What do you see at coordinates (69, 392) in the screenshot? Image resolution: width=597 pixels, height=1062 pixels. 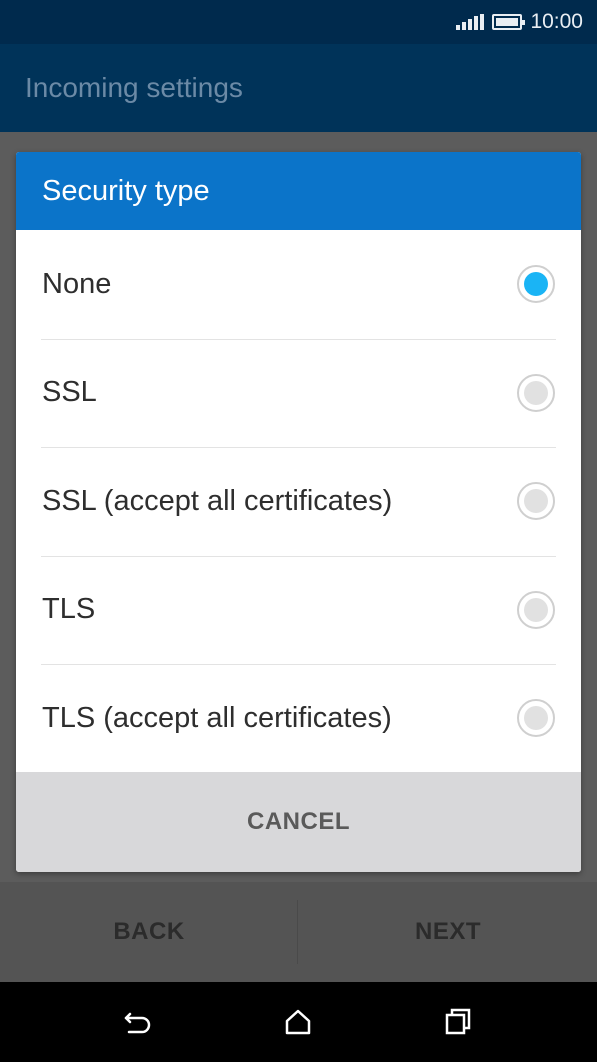 I see `option-label: SSL` at bounding box center [69, 392].